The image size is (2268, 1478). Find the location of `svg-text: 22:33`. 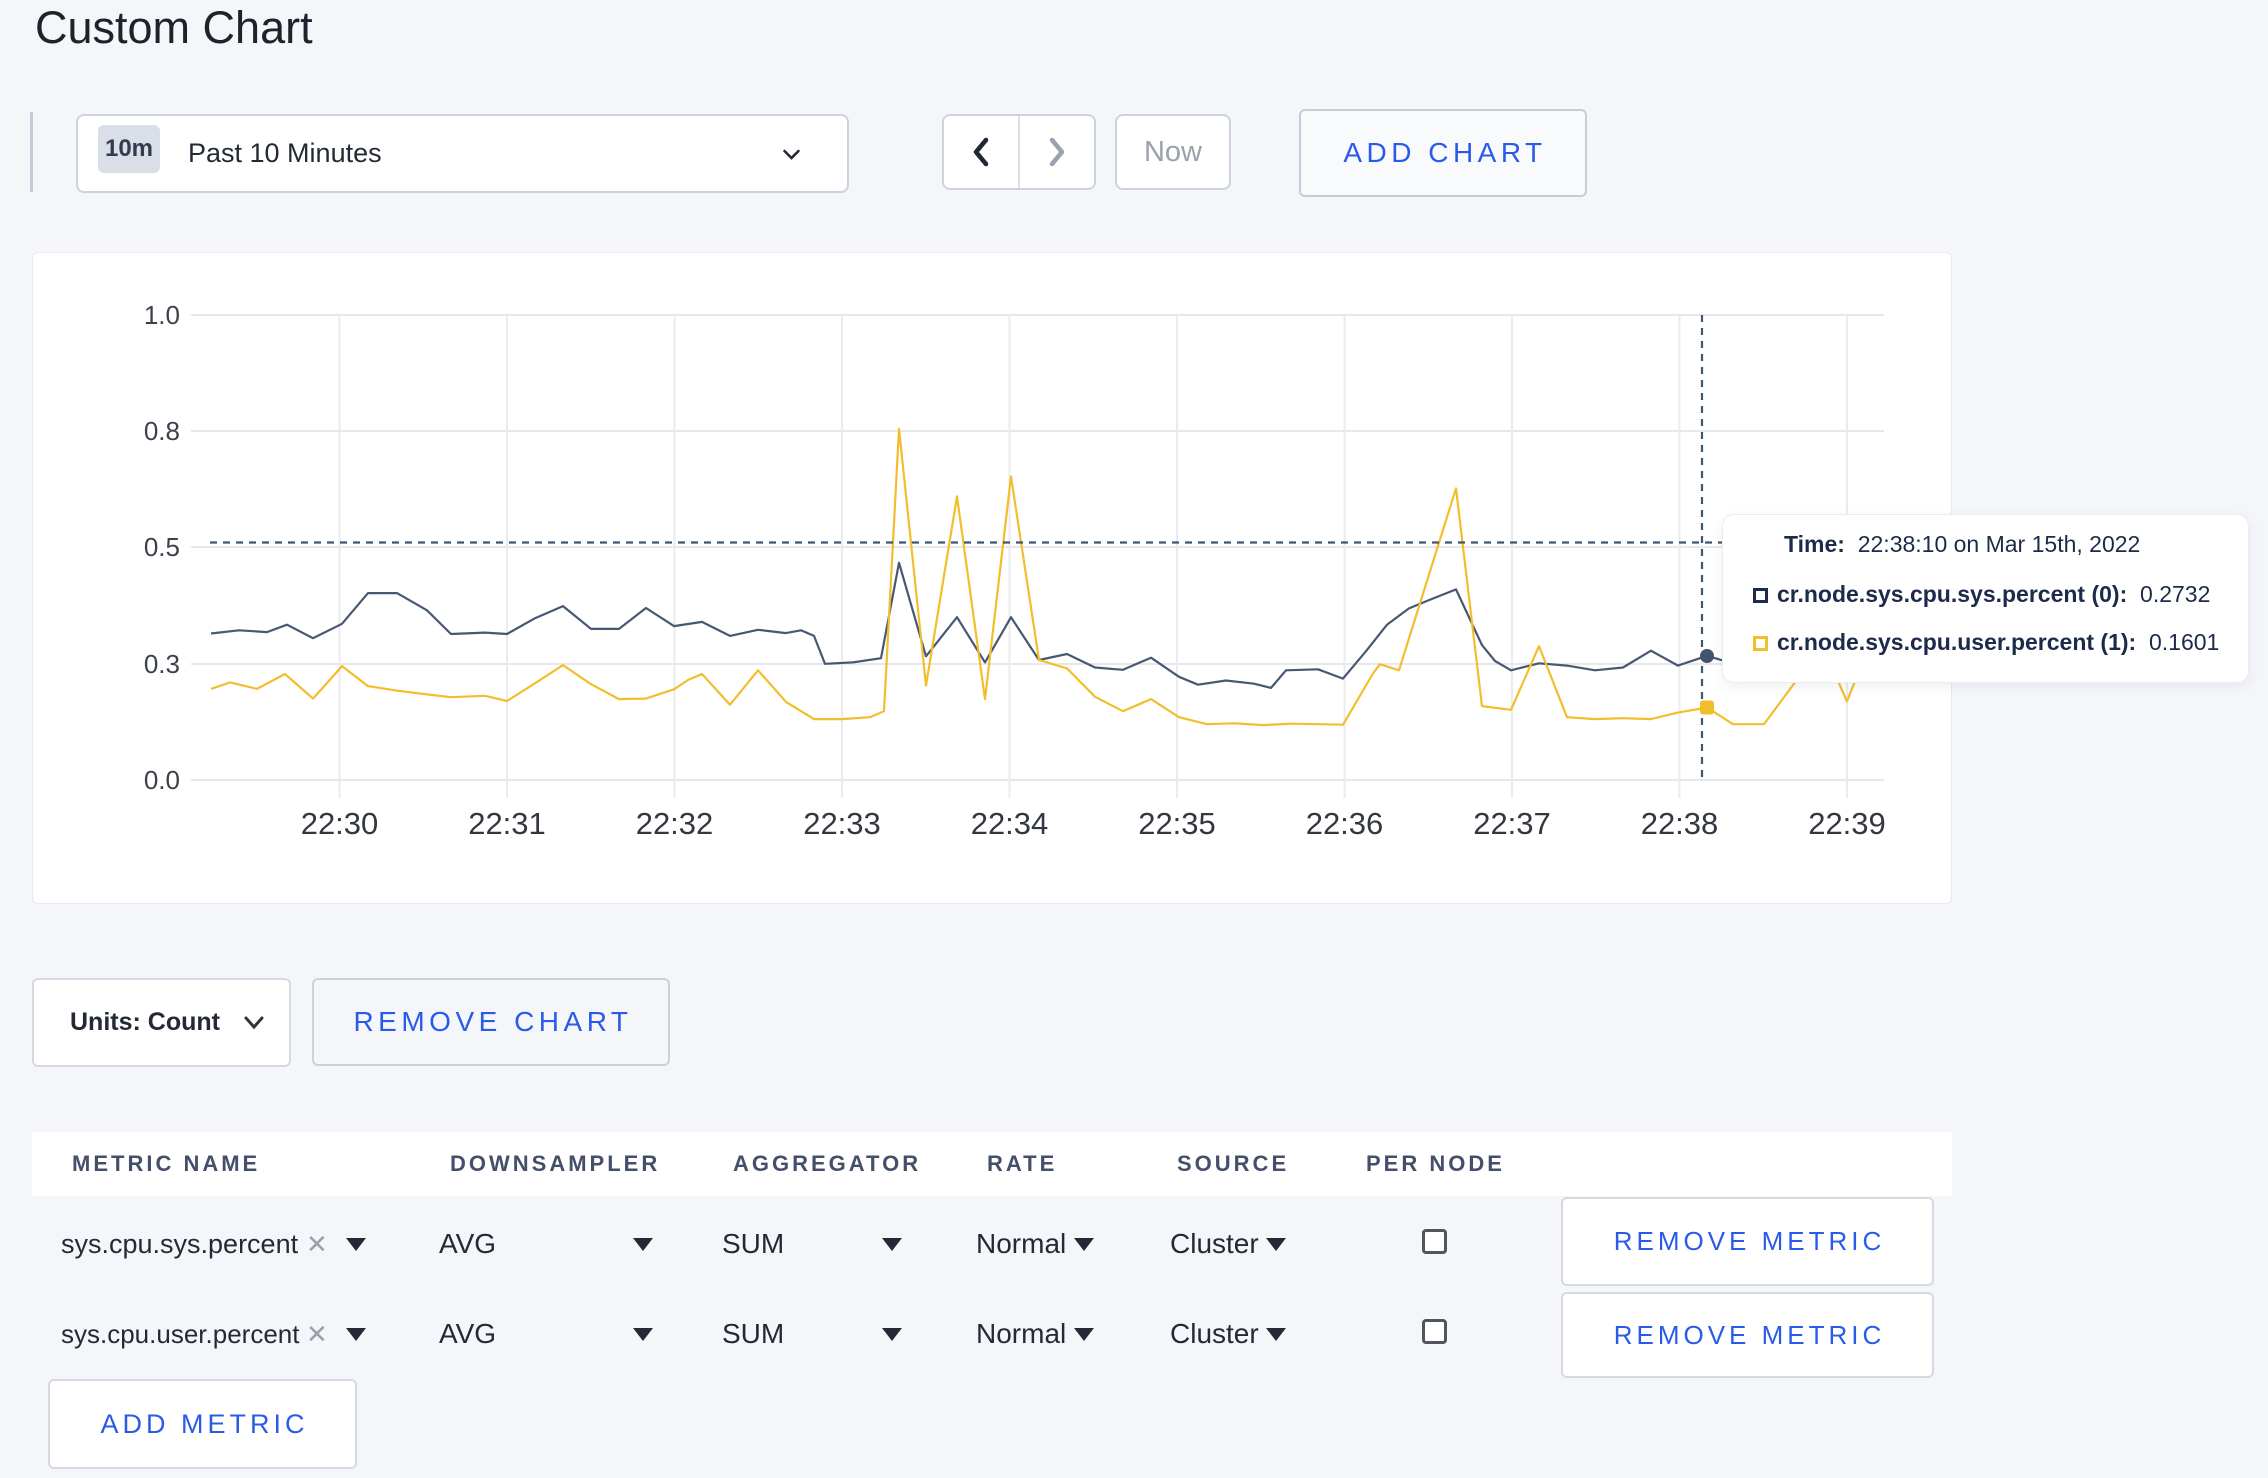

svg-text: 22:33 is located at coordinates (842, 823).